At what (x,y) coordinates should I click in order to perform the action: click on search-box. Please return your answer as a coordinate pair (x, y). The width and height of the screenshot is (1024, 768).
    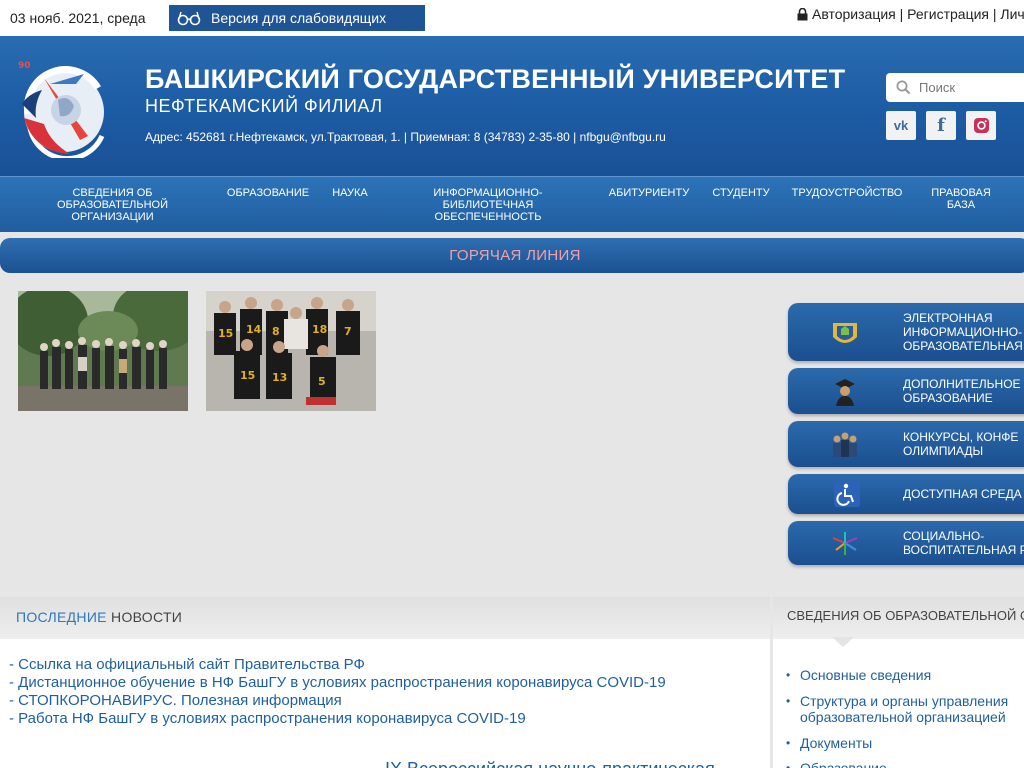
    Looking at the image, I should click on (955, 87).